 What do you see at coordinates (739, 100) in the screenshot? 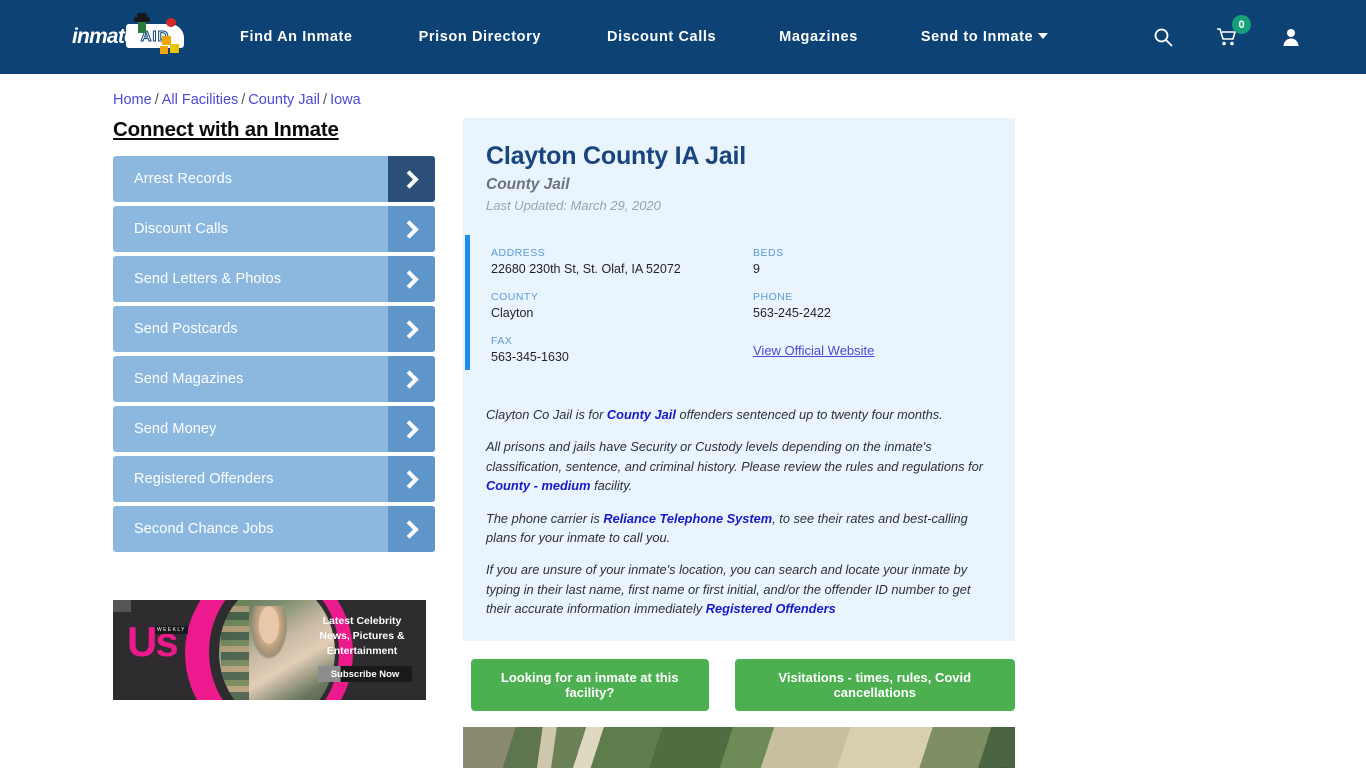
I see `breadcrumb: Home / All Facilities / County Jail / Iowa` at bounding box center [739, 100].